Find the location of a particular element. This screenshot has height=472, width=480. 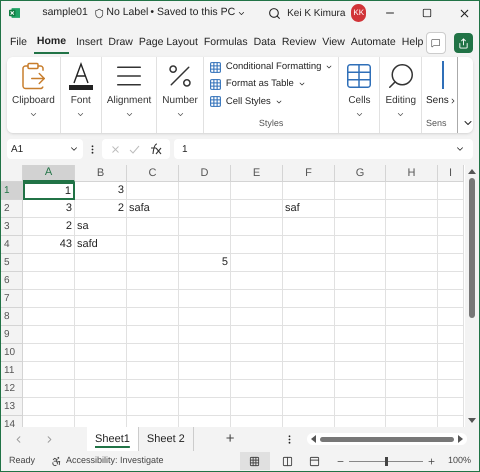

column-header: E is located at coordinates (257, 173).